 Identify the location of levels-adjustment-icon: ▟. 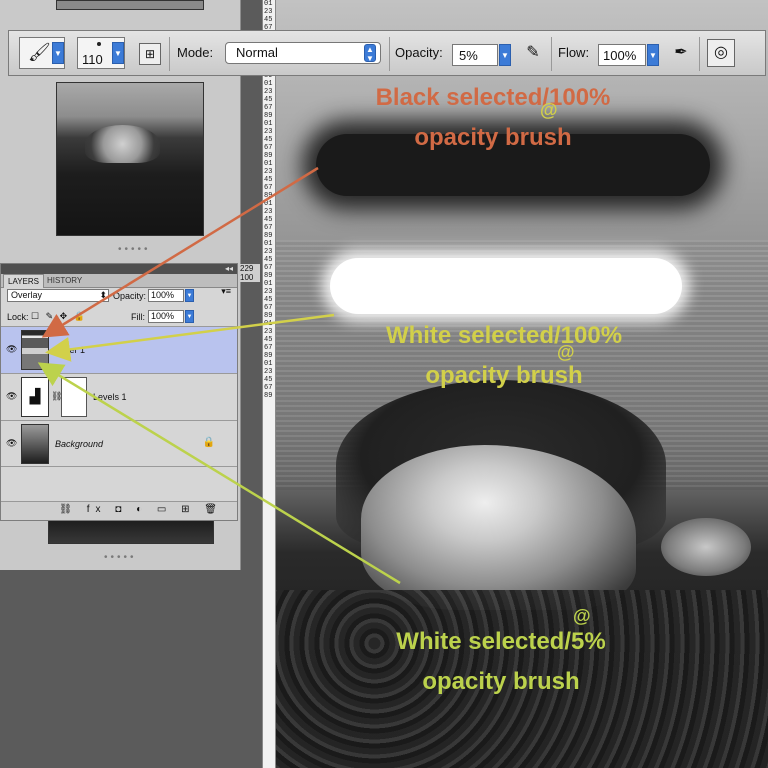
(35, 397).